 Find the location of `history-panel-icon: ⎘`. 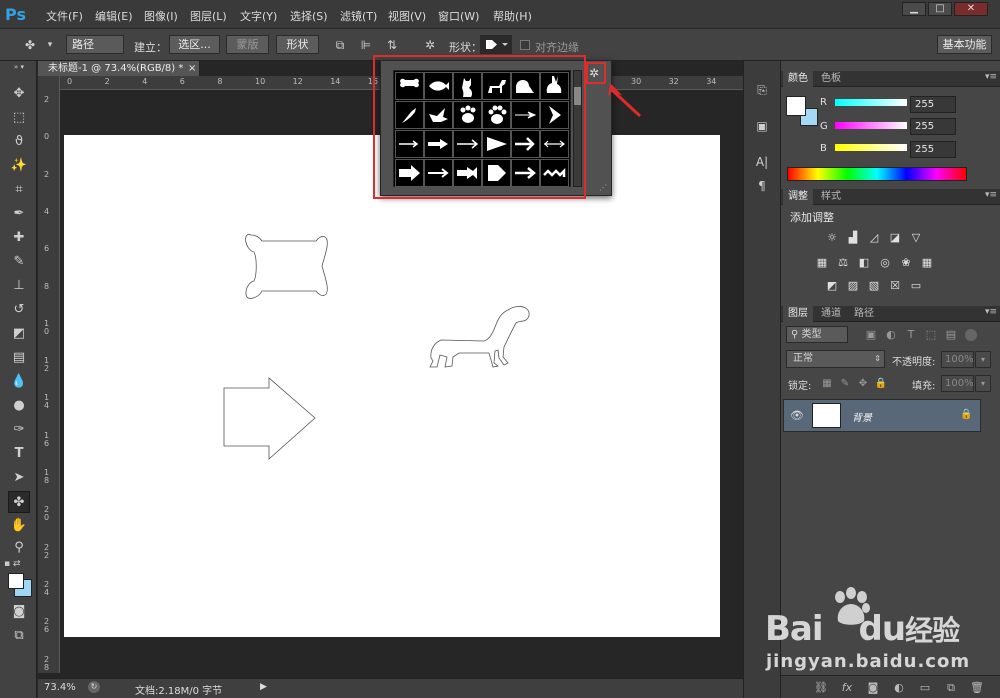

history-panel-icon: ⎘ is located at coordinates (762, 90).